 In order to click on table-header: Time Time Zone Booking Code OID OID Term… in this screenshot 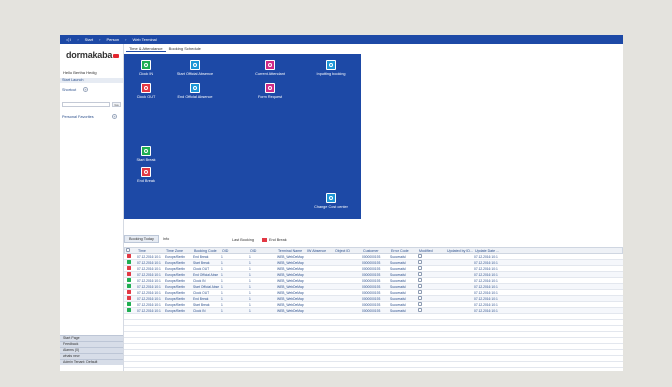, I will do `click(373, 250)`.